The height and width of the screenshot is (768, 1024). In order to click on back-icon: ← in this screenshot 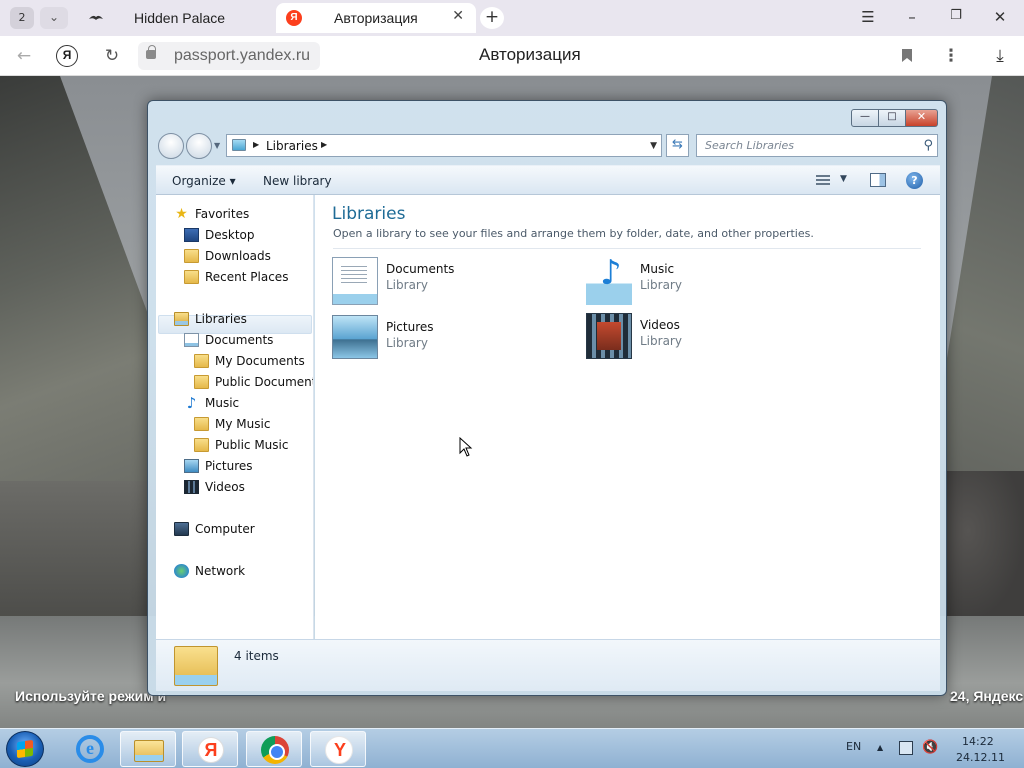, I will do `click(24, 56)`.